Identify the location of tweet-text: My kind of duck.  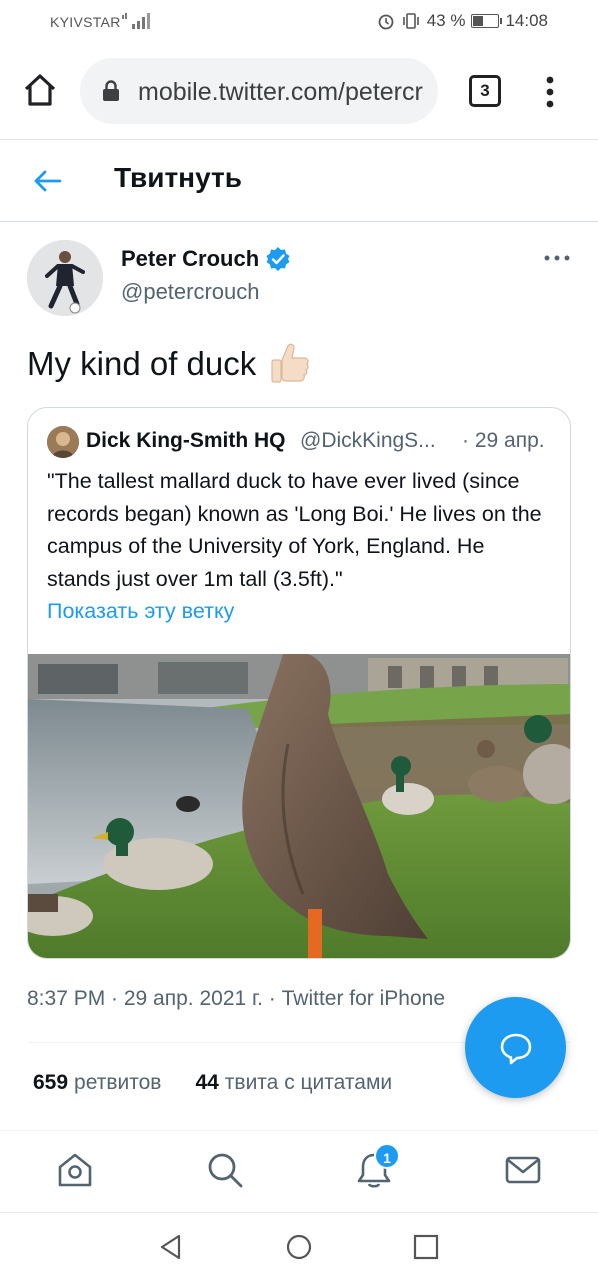
(168, 364).